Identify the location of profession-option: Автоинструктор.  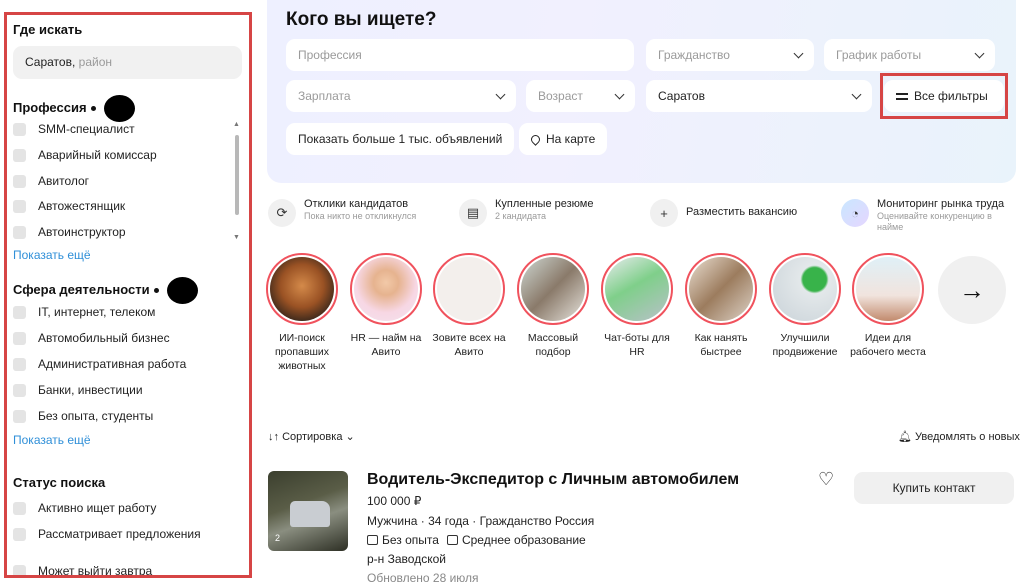
(69, 232).